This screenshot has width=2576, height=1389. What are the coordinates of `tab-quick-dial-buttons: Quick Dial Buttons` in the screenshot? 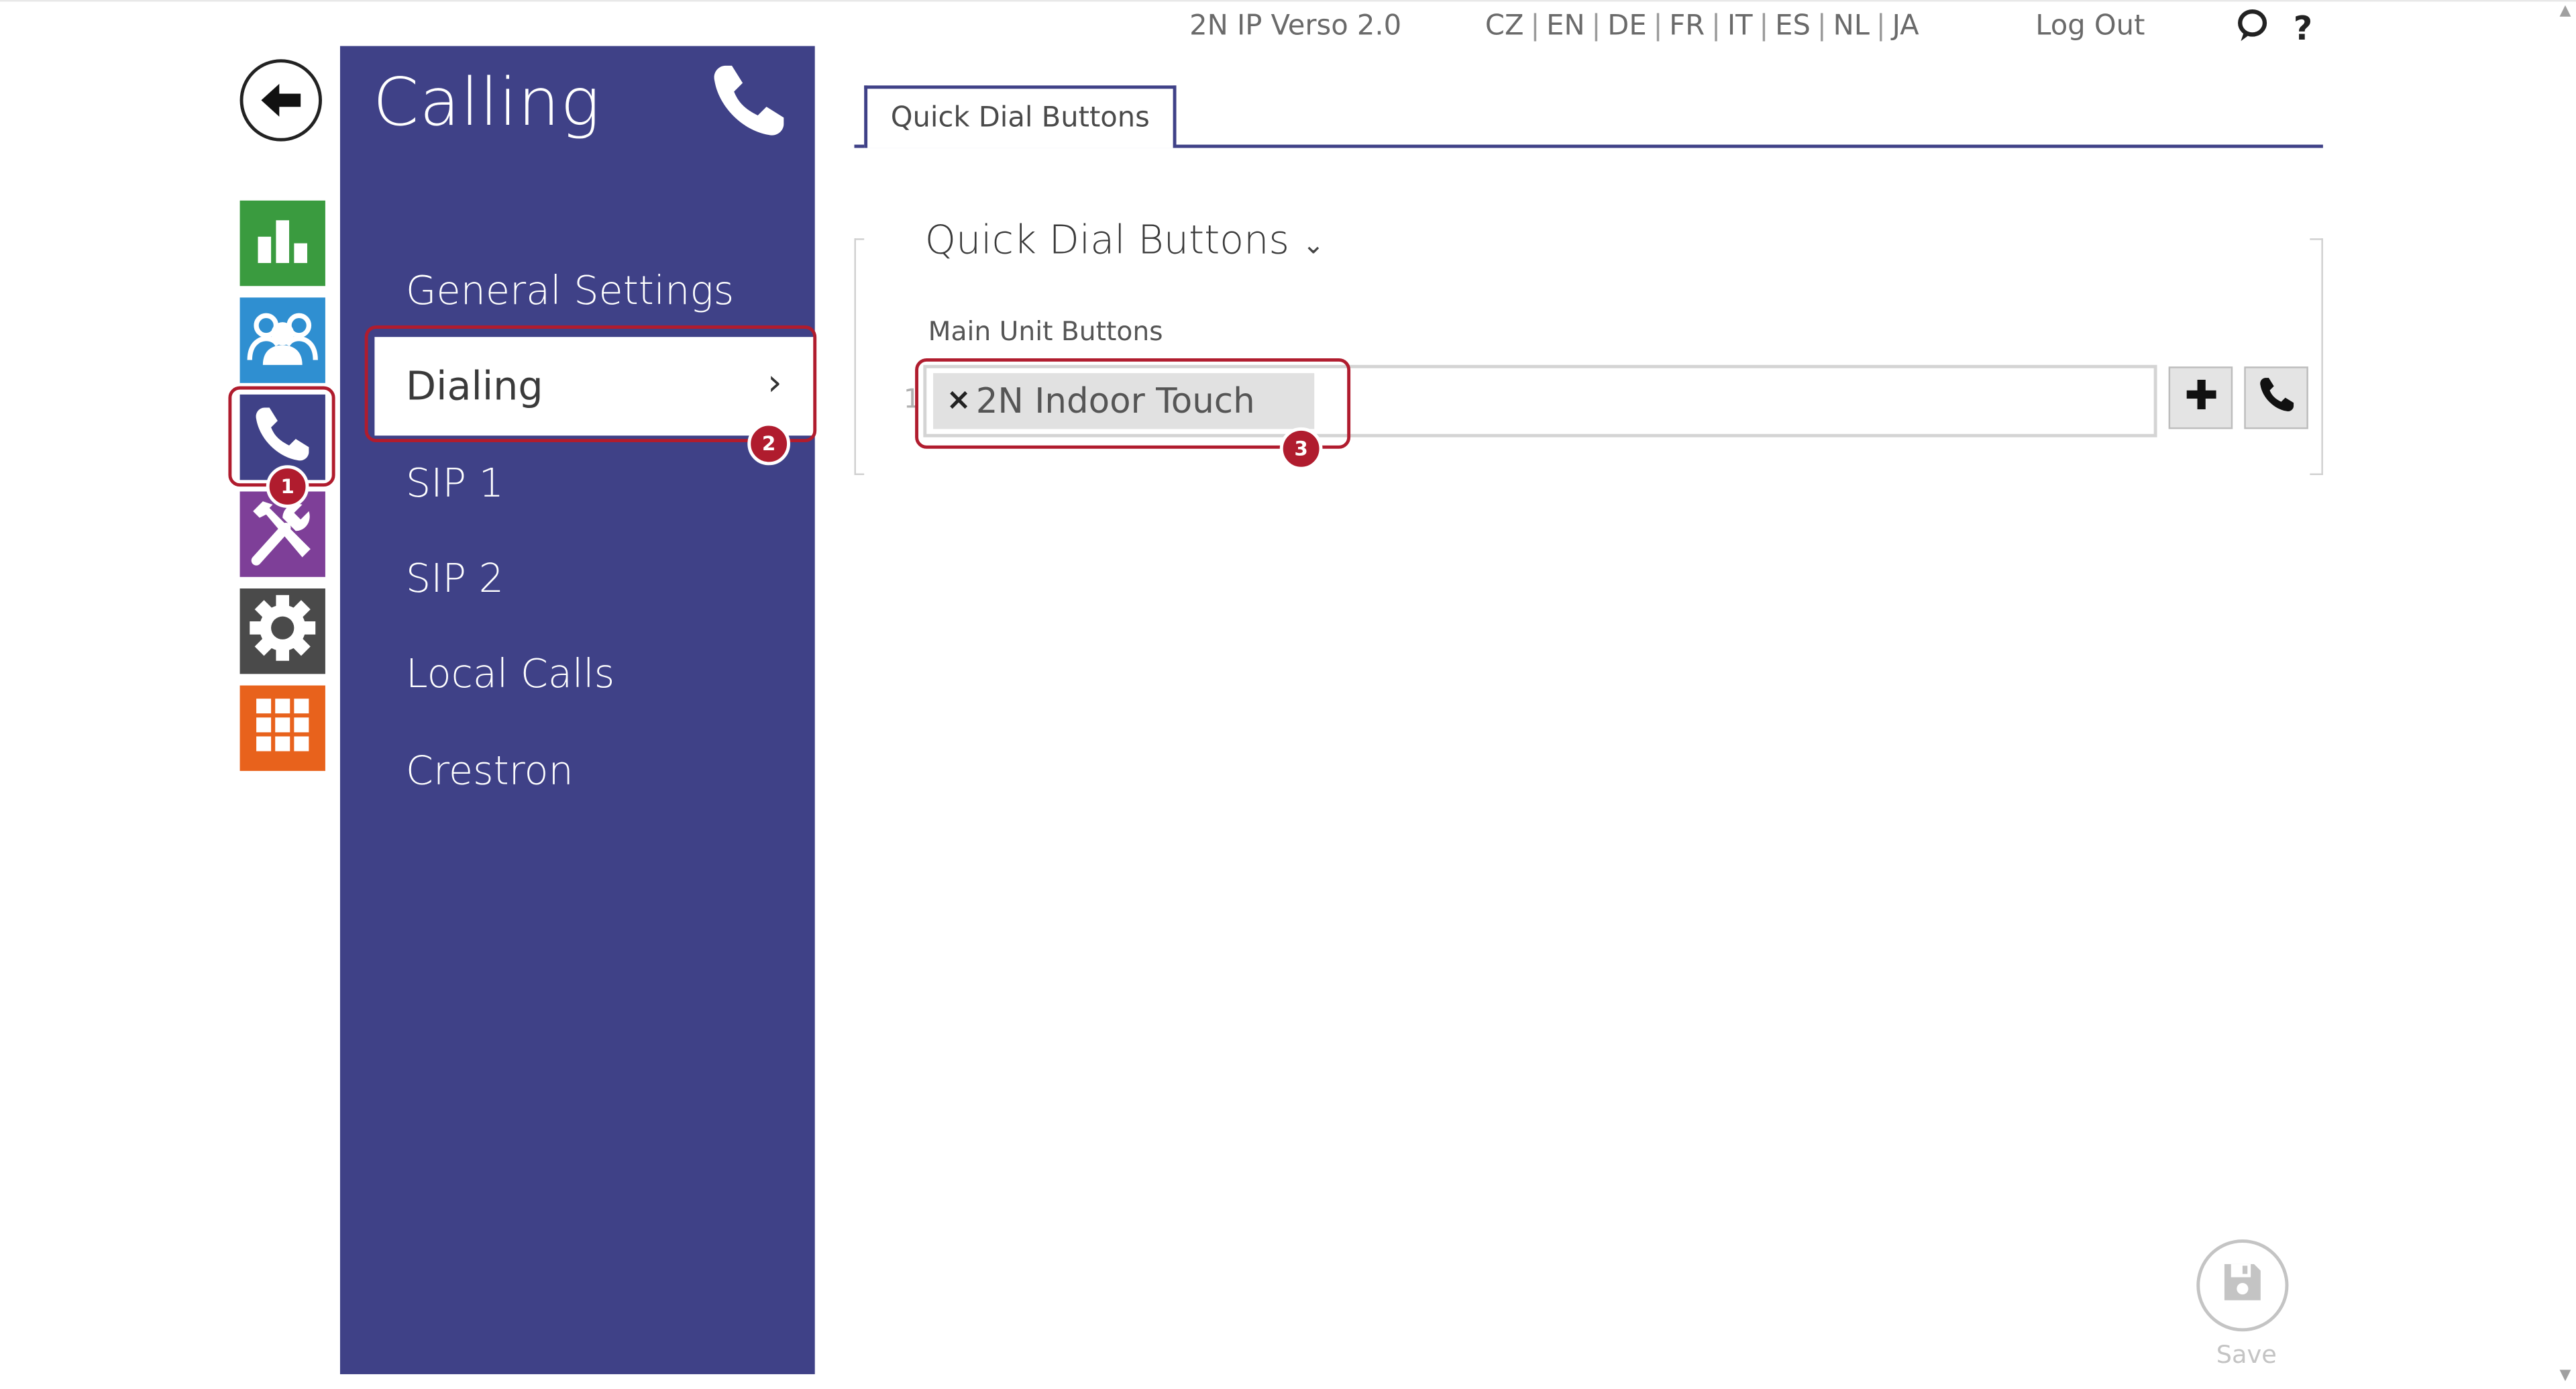 It's located at (1020, 117).